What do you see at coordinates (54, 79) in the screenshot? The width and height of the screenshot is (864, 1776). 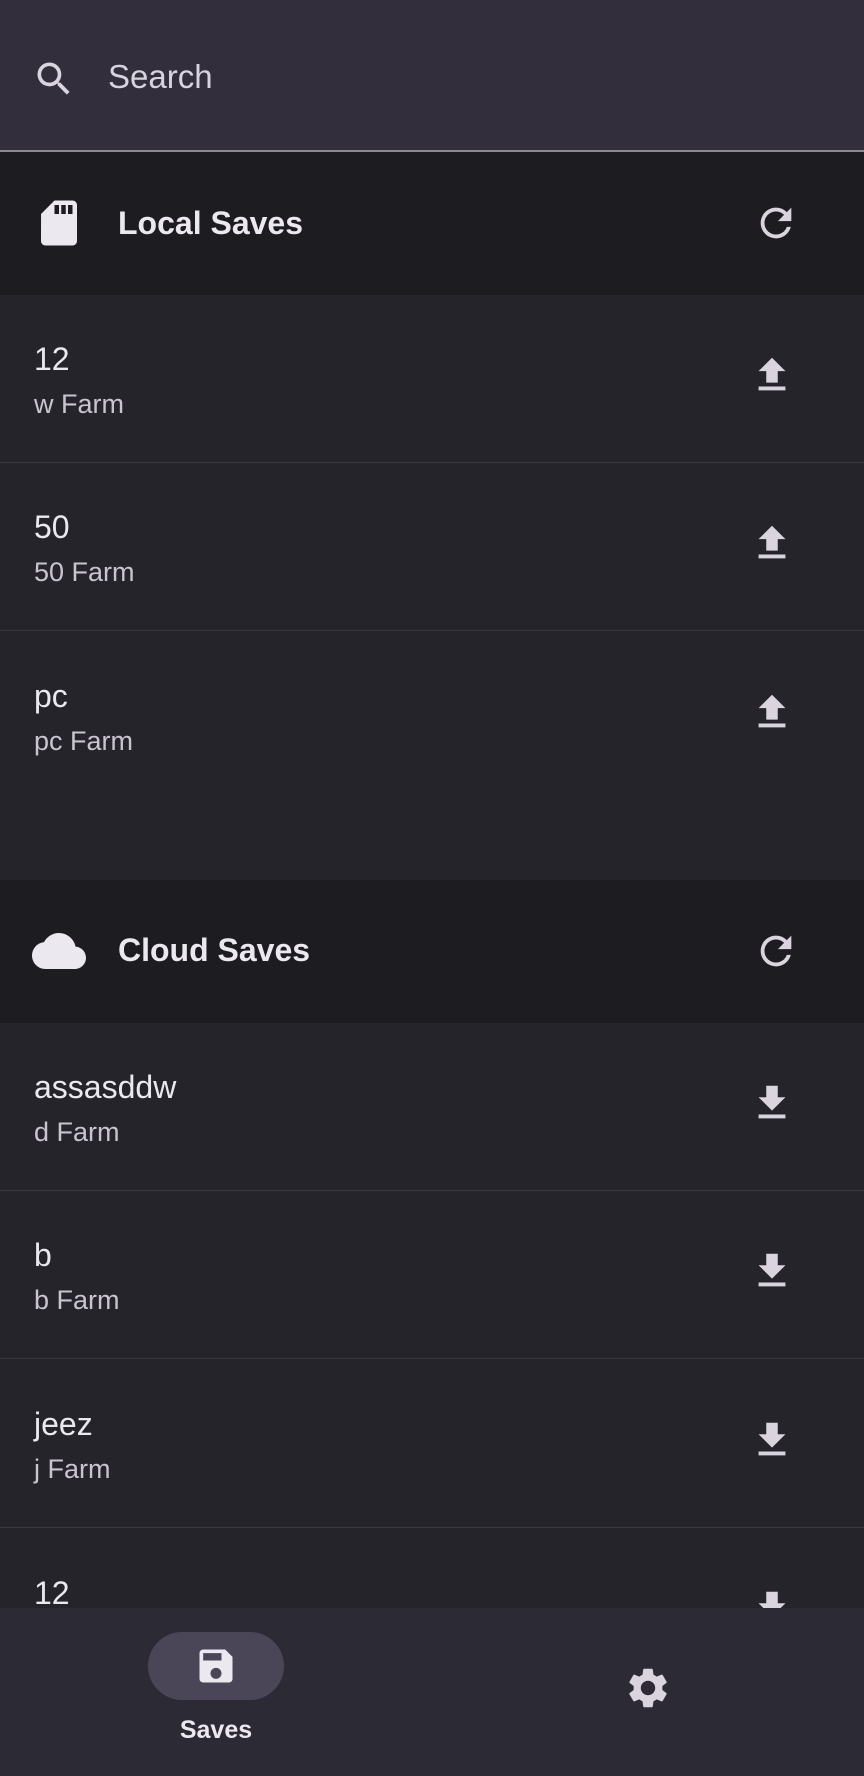 I see `search-icon` at bounding box center [54, 79].